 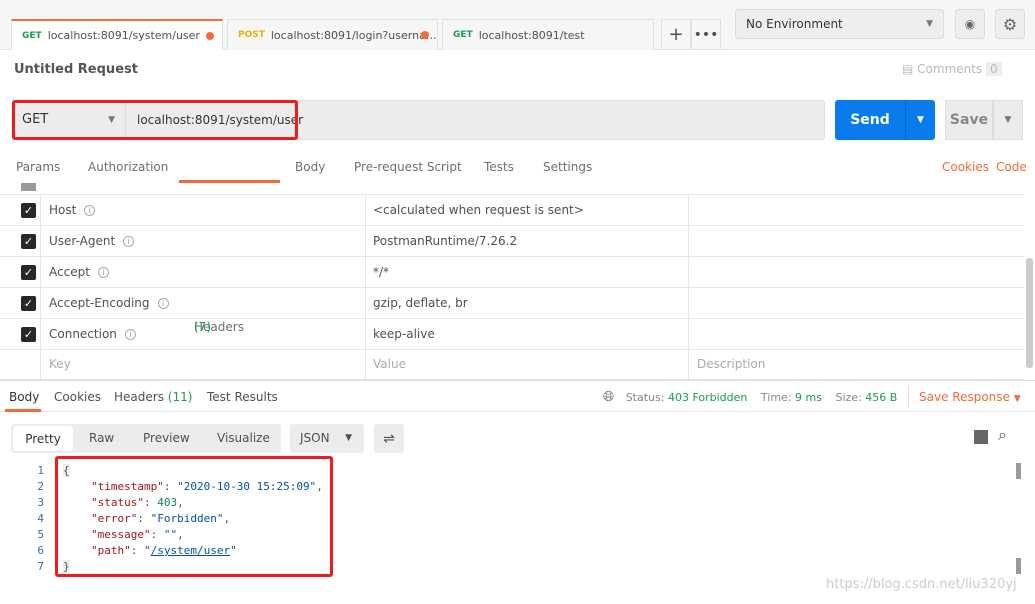 I want to click on value-input: Value, so click(x=527, y=364).